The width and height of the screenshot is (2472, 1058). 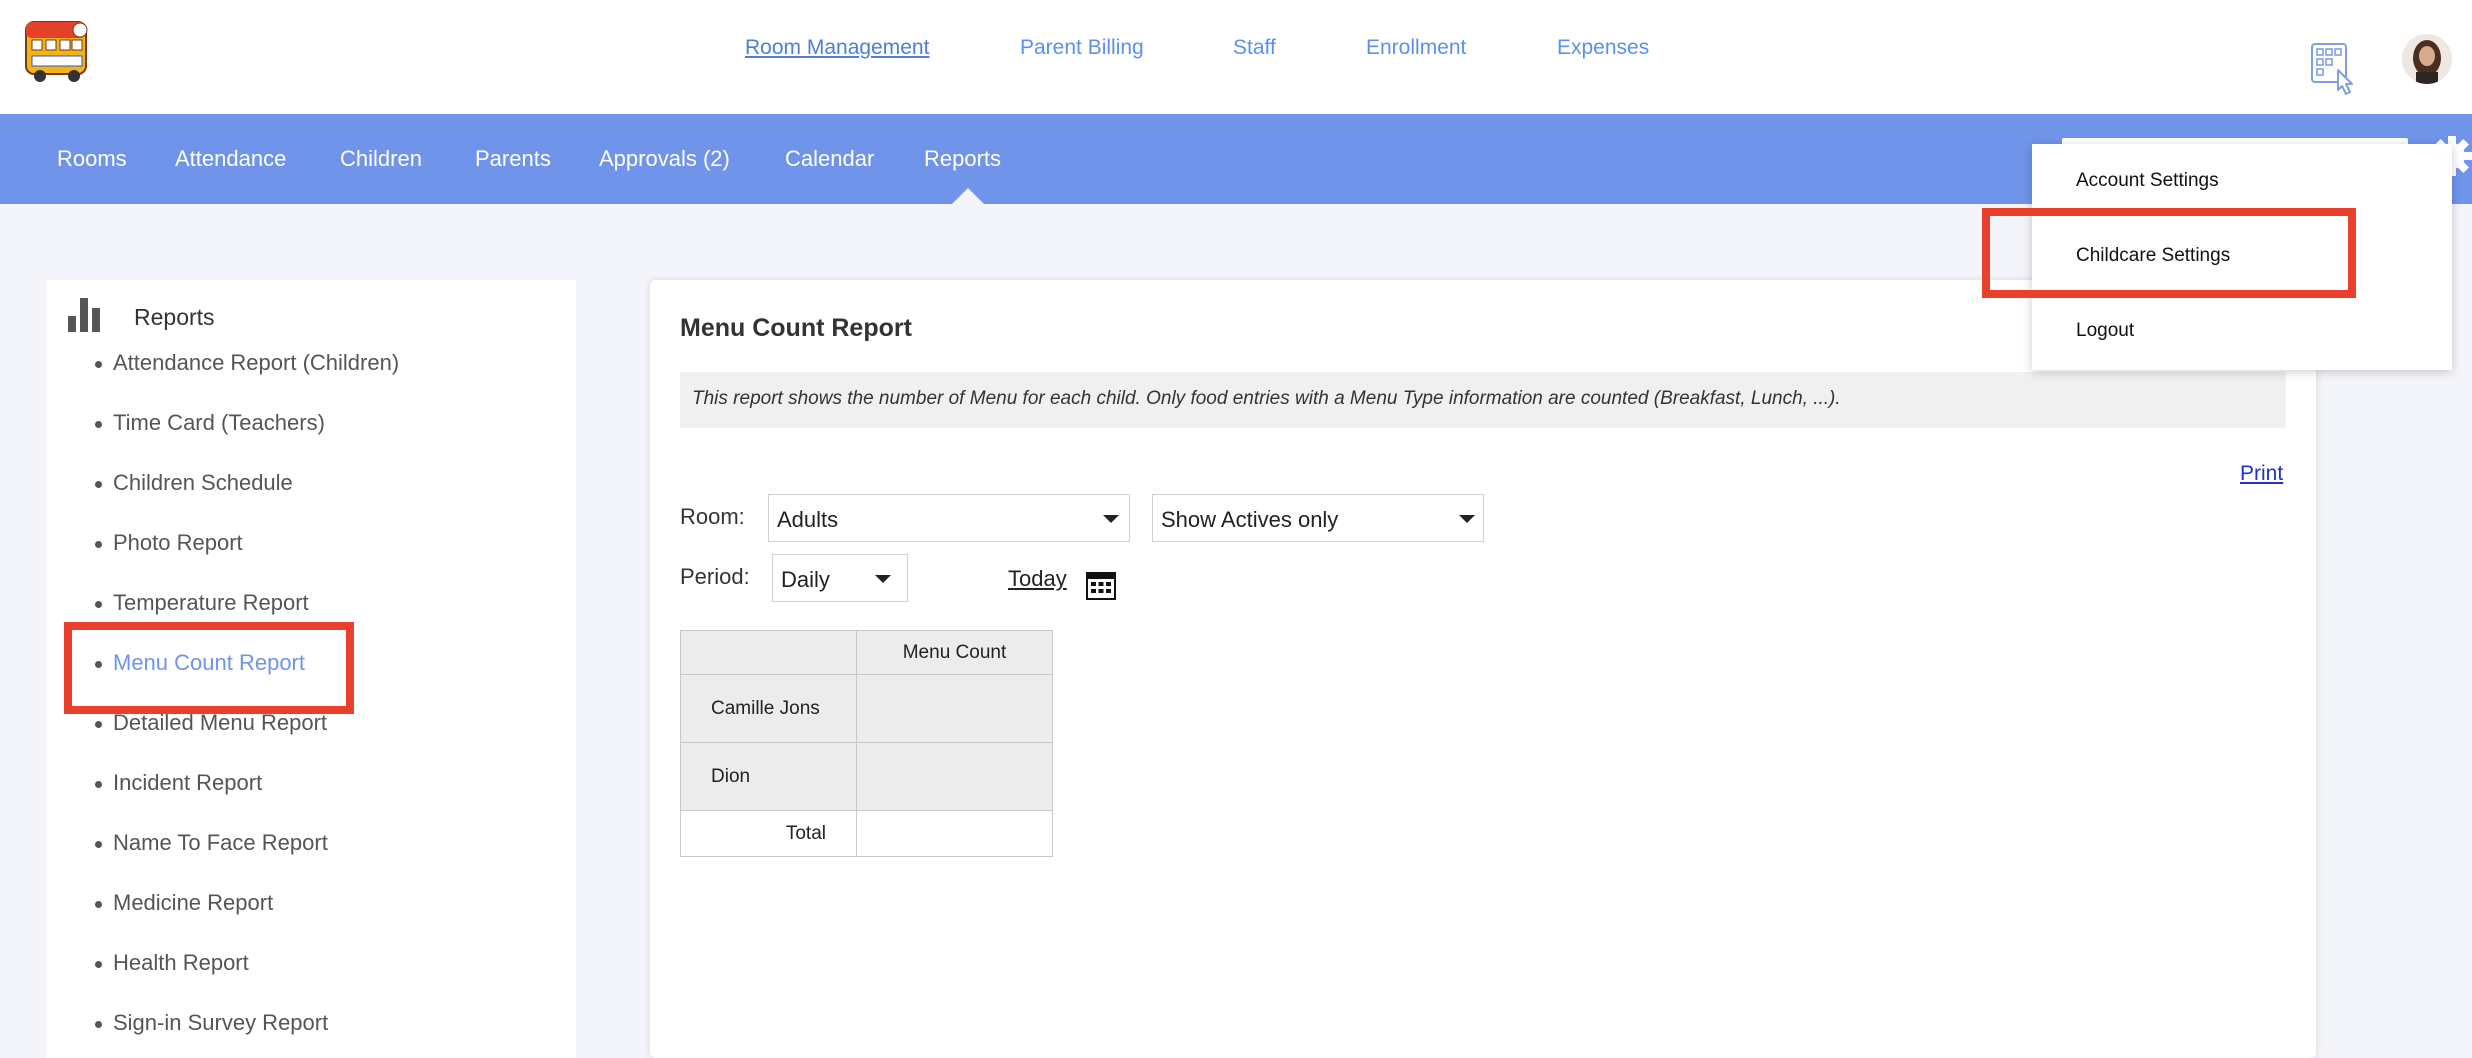 I want to click on bar-chart-icon, so click(x=84, y=315).